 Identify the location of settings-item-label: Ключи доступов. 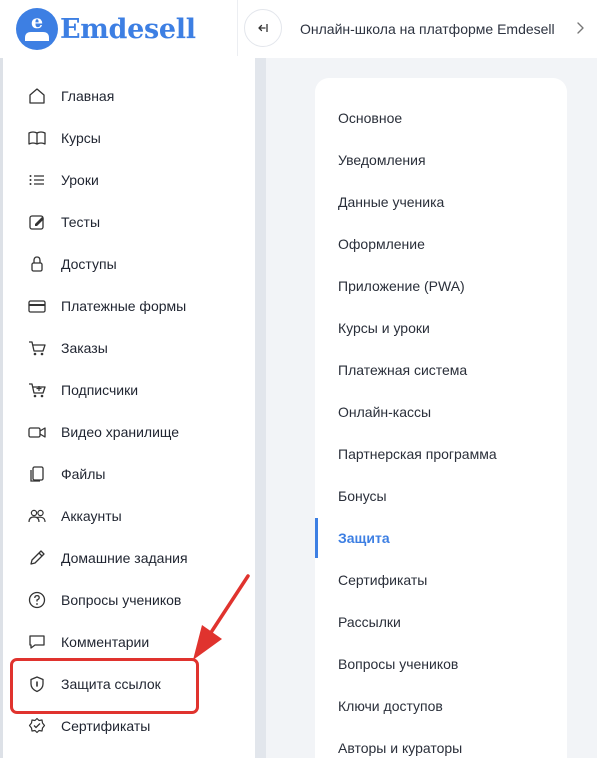
(390, 706).